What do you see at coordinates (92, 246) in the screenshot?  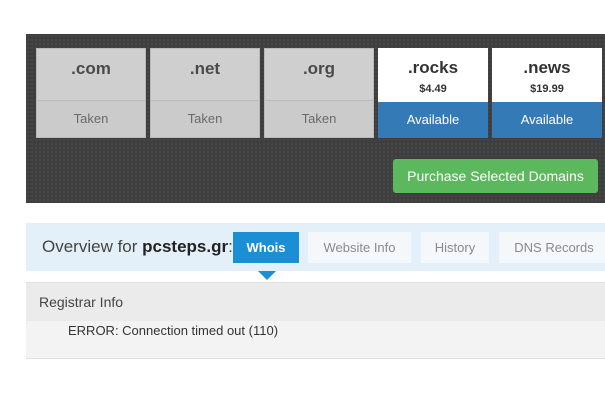 I see `overview-prefix: Overview for` at bounding box center [92, 246].